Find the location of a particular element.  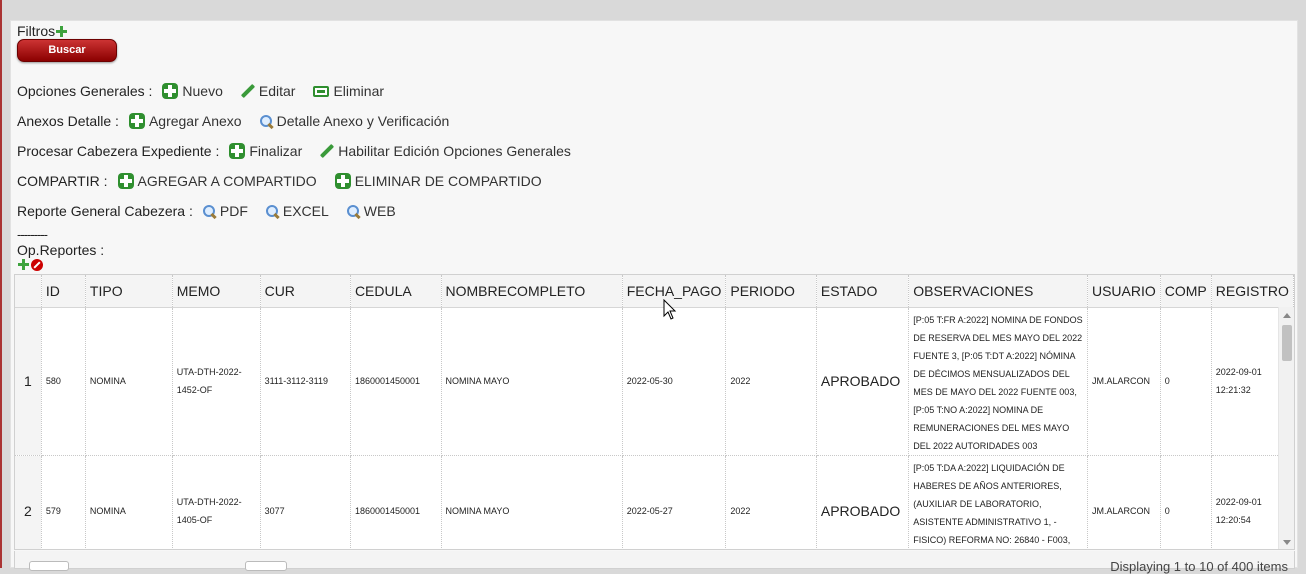

finalize-label: Finalizar is located at coordinates (276, 151).